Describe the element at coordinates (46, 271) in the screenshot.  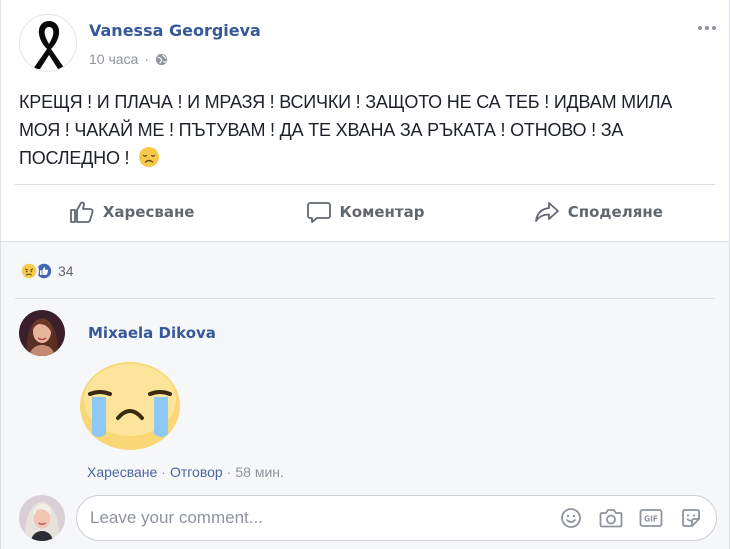
I see `reactions-summary: 34` at that location.